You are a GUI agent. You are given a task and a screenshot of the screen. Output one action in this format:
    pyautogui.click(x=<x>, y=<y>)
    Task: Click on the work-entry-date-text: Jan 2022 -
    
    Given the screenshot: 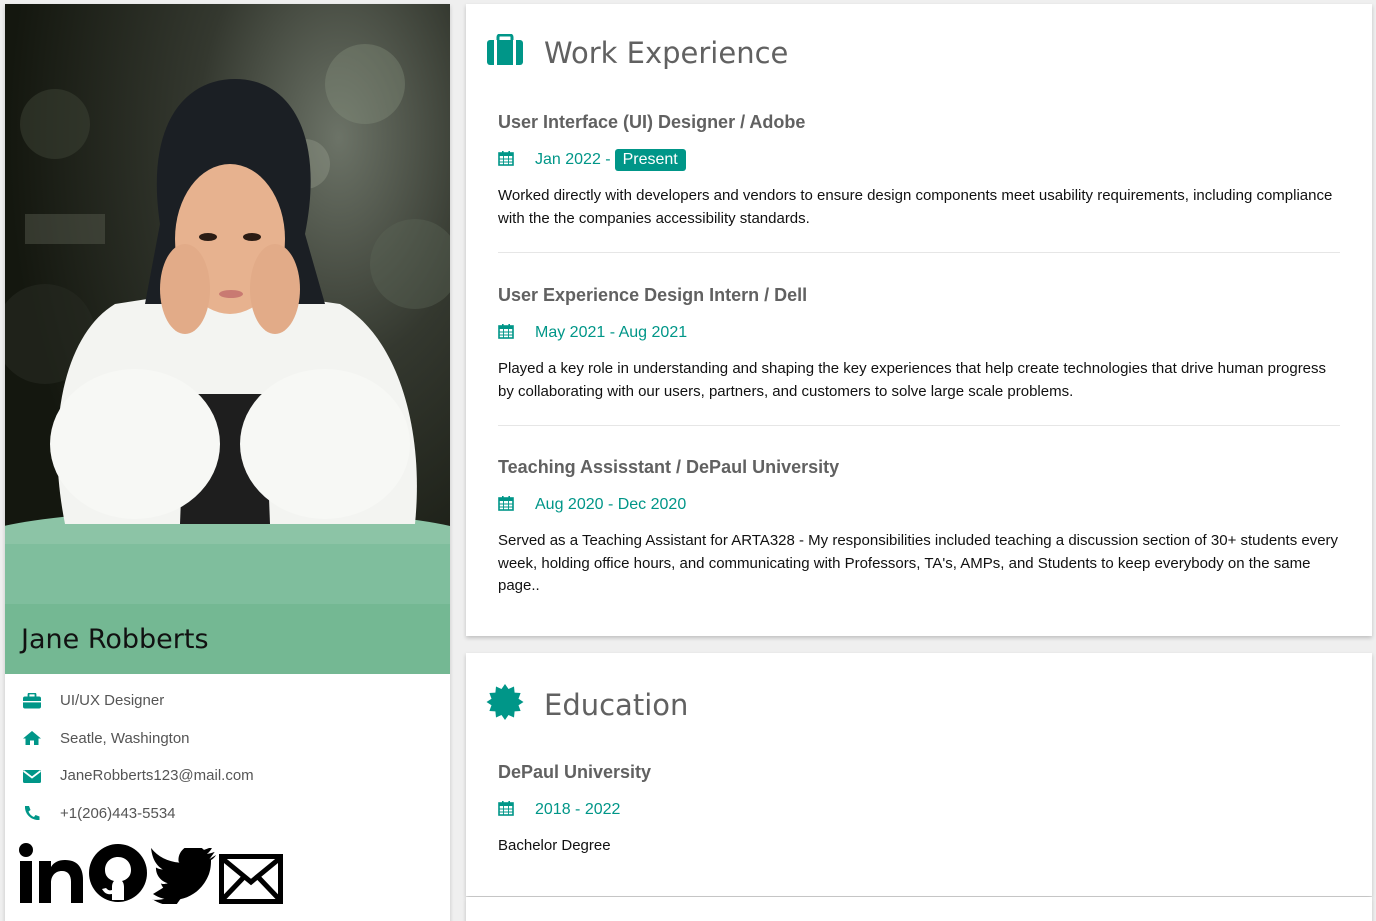 What is the action you would take?
    pyautogui.click(x=573, y=159)
    